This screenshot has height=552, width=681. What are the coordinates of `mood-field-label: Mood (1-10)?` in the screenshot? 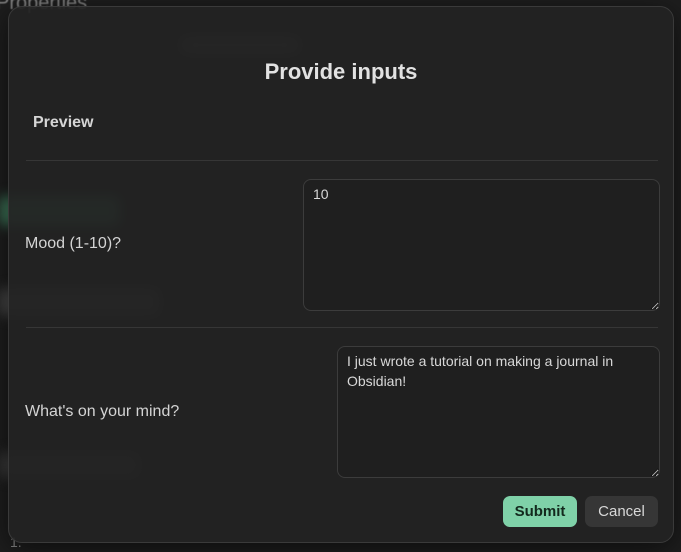 It's located at (73, 243).